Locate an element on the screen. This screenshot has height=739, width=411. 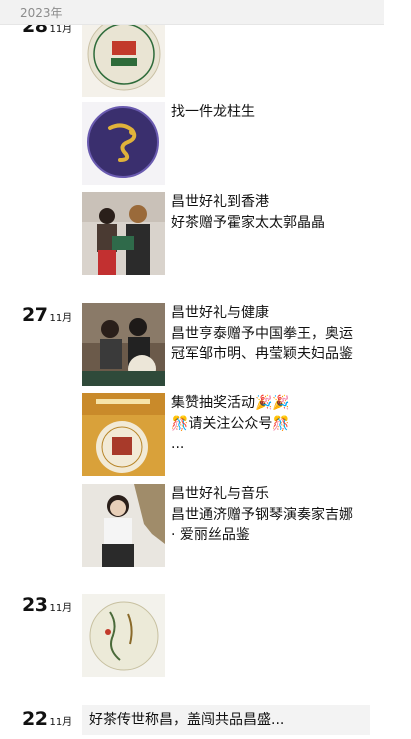
post-title: 找一件龙柱生 is located at coordinates (213, 112).